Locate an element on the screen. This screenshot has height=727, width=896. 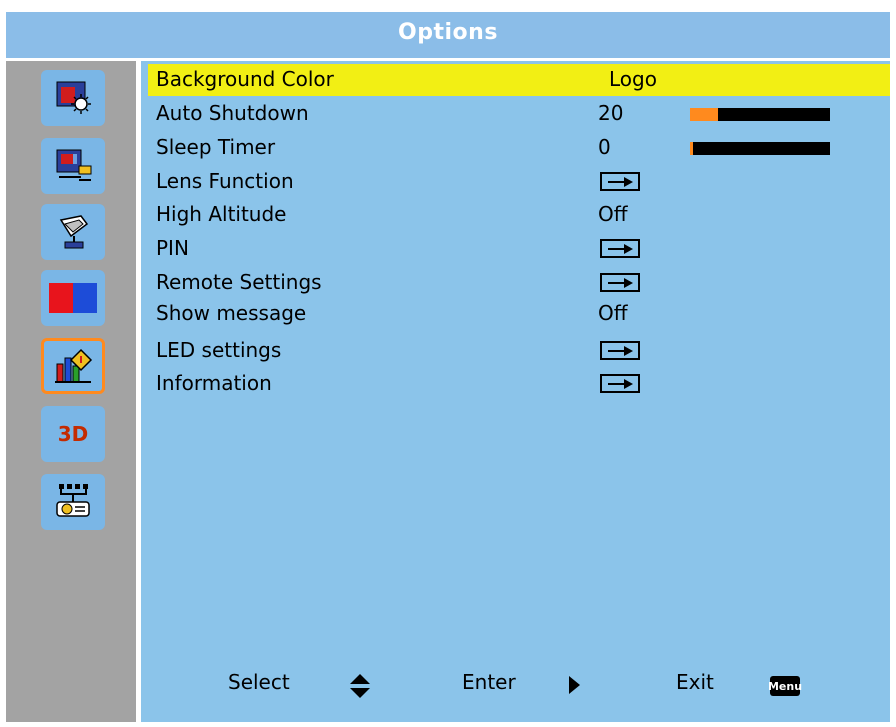
tab-3d: 3D is located at coordinates (73, 434).